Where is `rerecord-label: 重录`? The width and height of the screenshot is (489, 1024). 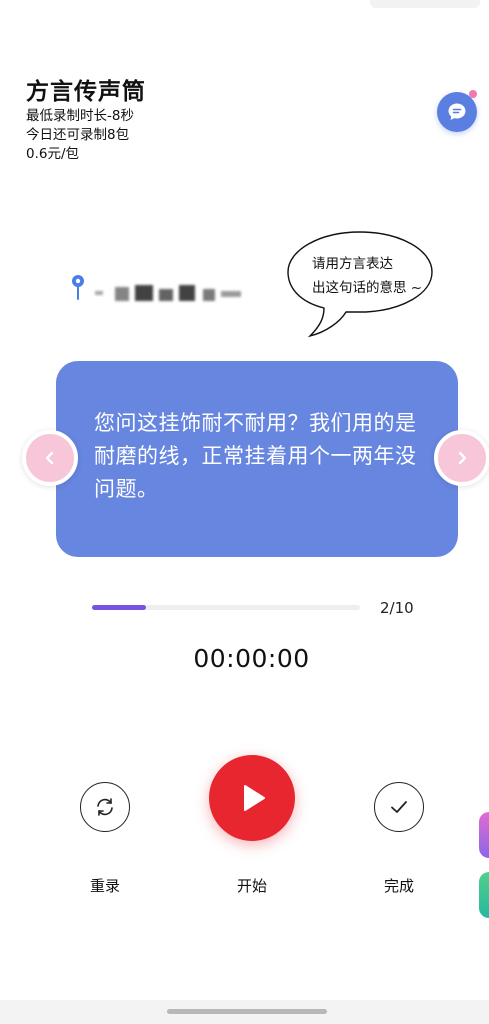 rerecord-label: 重录 is located at coordinates (105, 885).